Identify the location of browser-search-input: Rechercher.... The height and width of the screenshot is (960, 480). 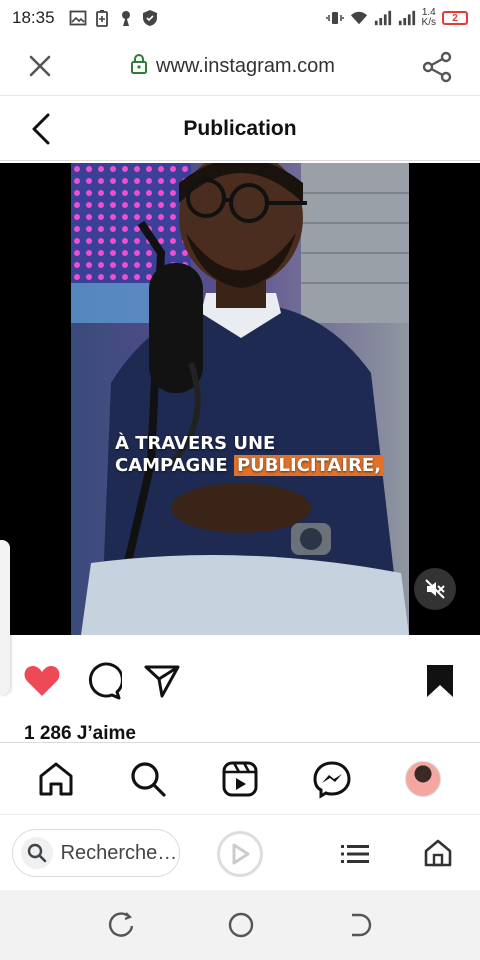
(96, 853).